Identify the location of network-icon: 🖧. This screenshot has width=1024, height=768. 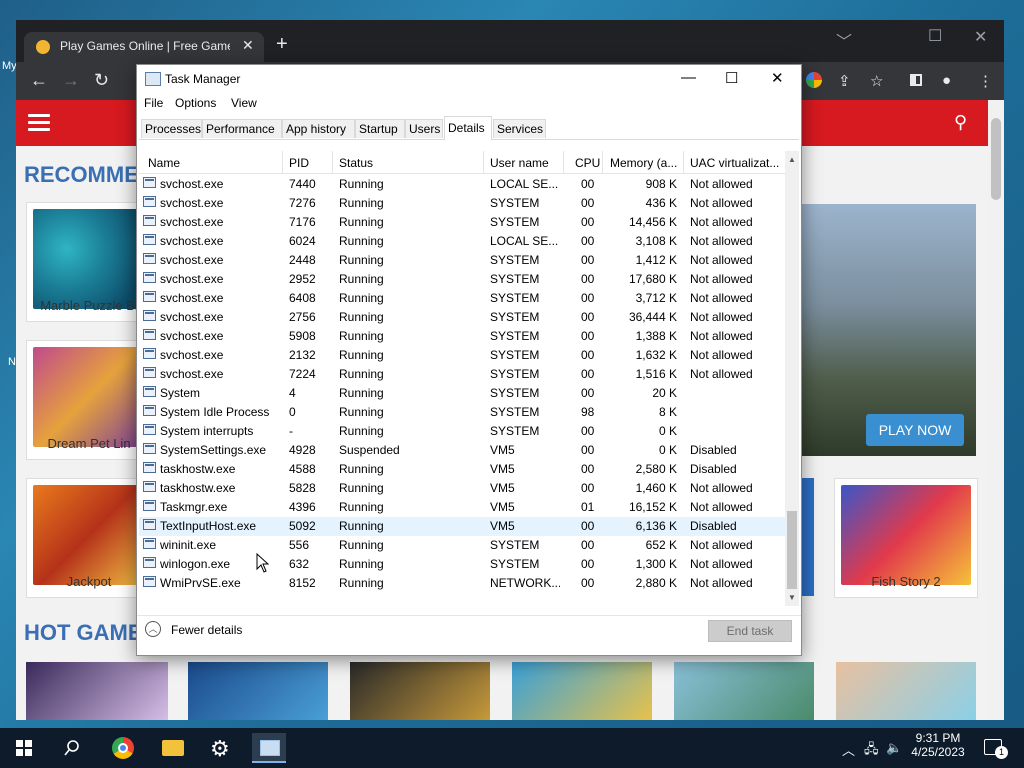
(871, 751).